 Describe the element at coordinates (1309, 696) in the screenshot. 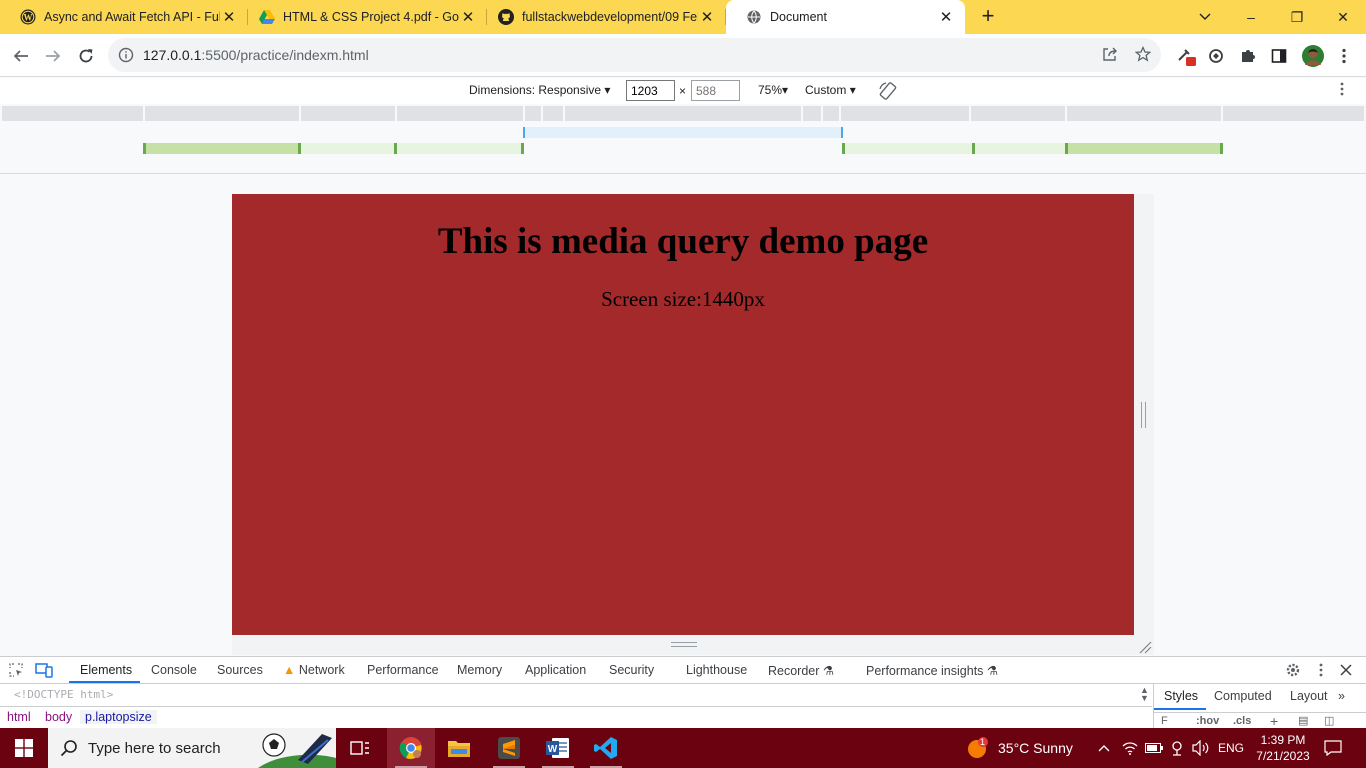

I see `tab-layout: Layout` at that location.